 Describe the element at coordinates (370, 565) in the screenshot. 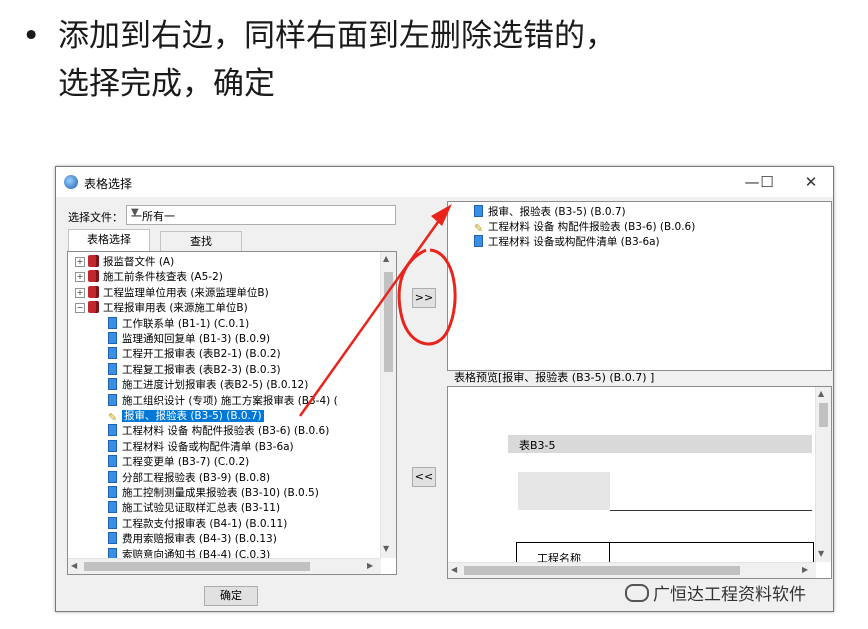

I see `scroll-right-icon: ▶` at that location.